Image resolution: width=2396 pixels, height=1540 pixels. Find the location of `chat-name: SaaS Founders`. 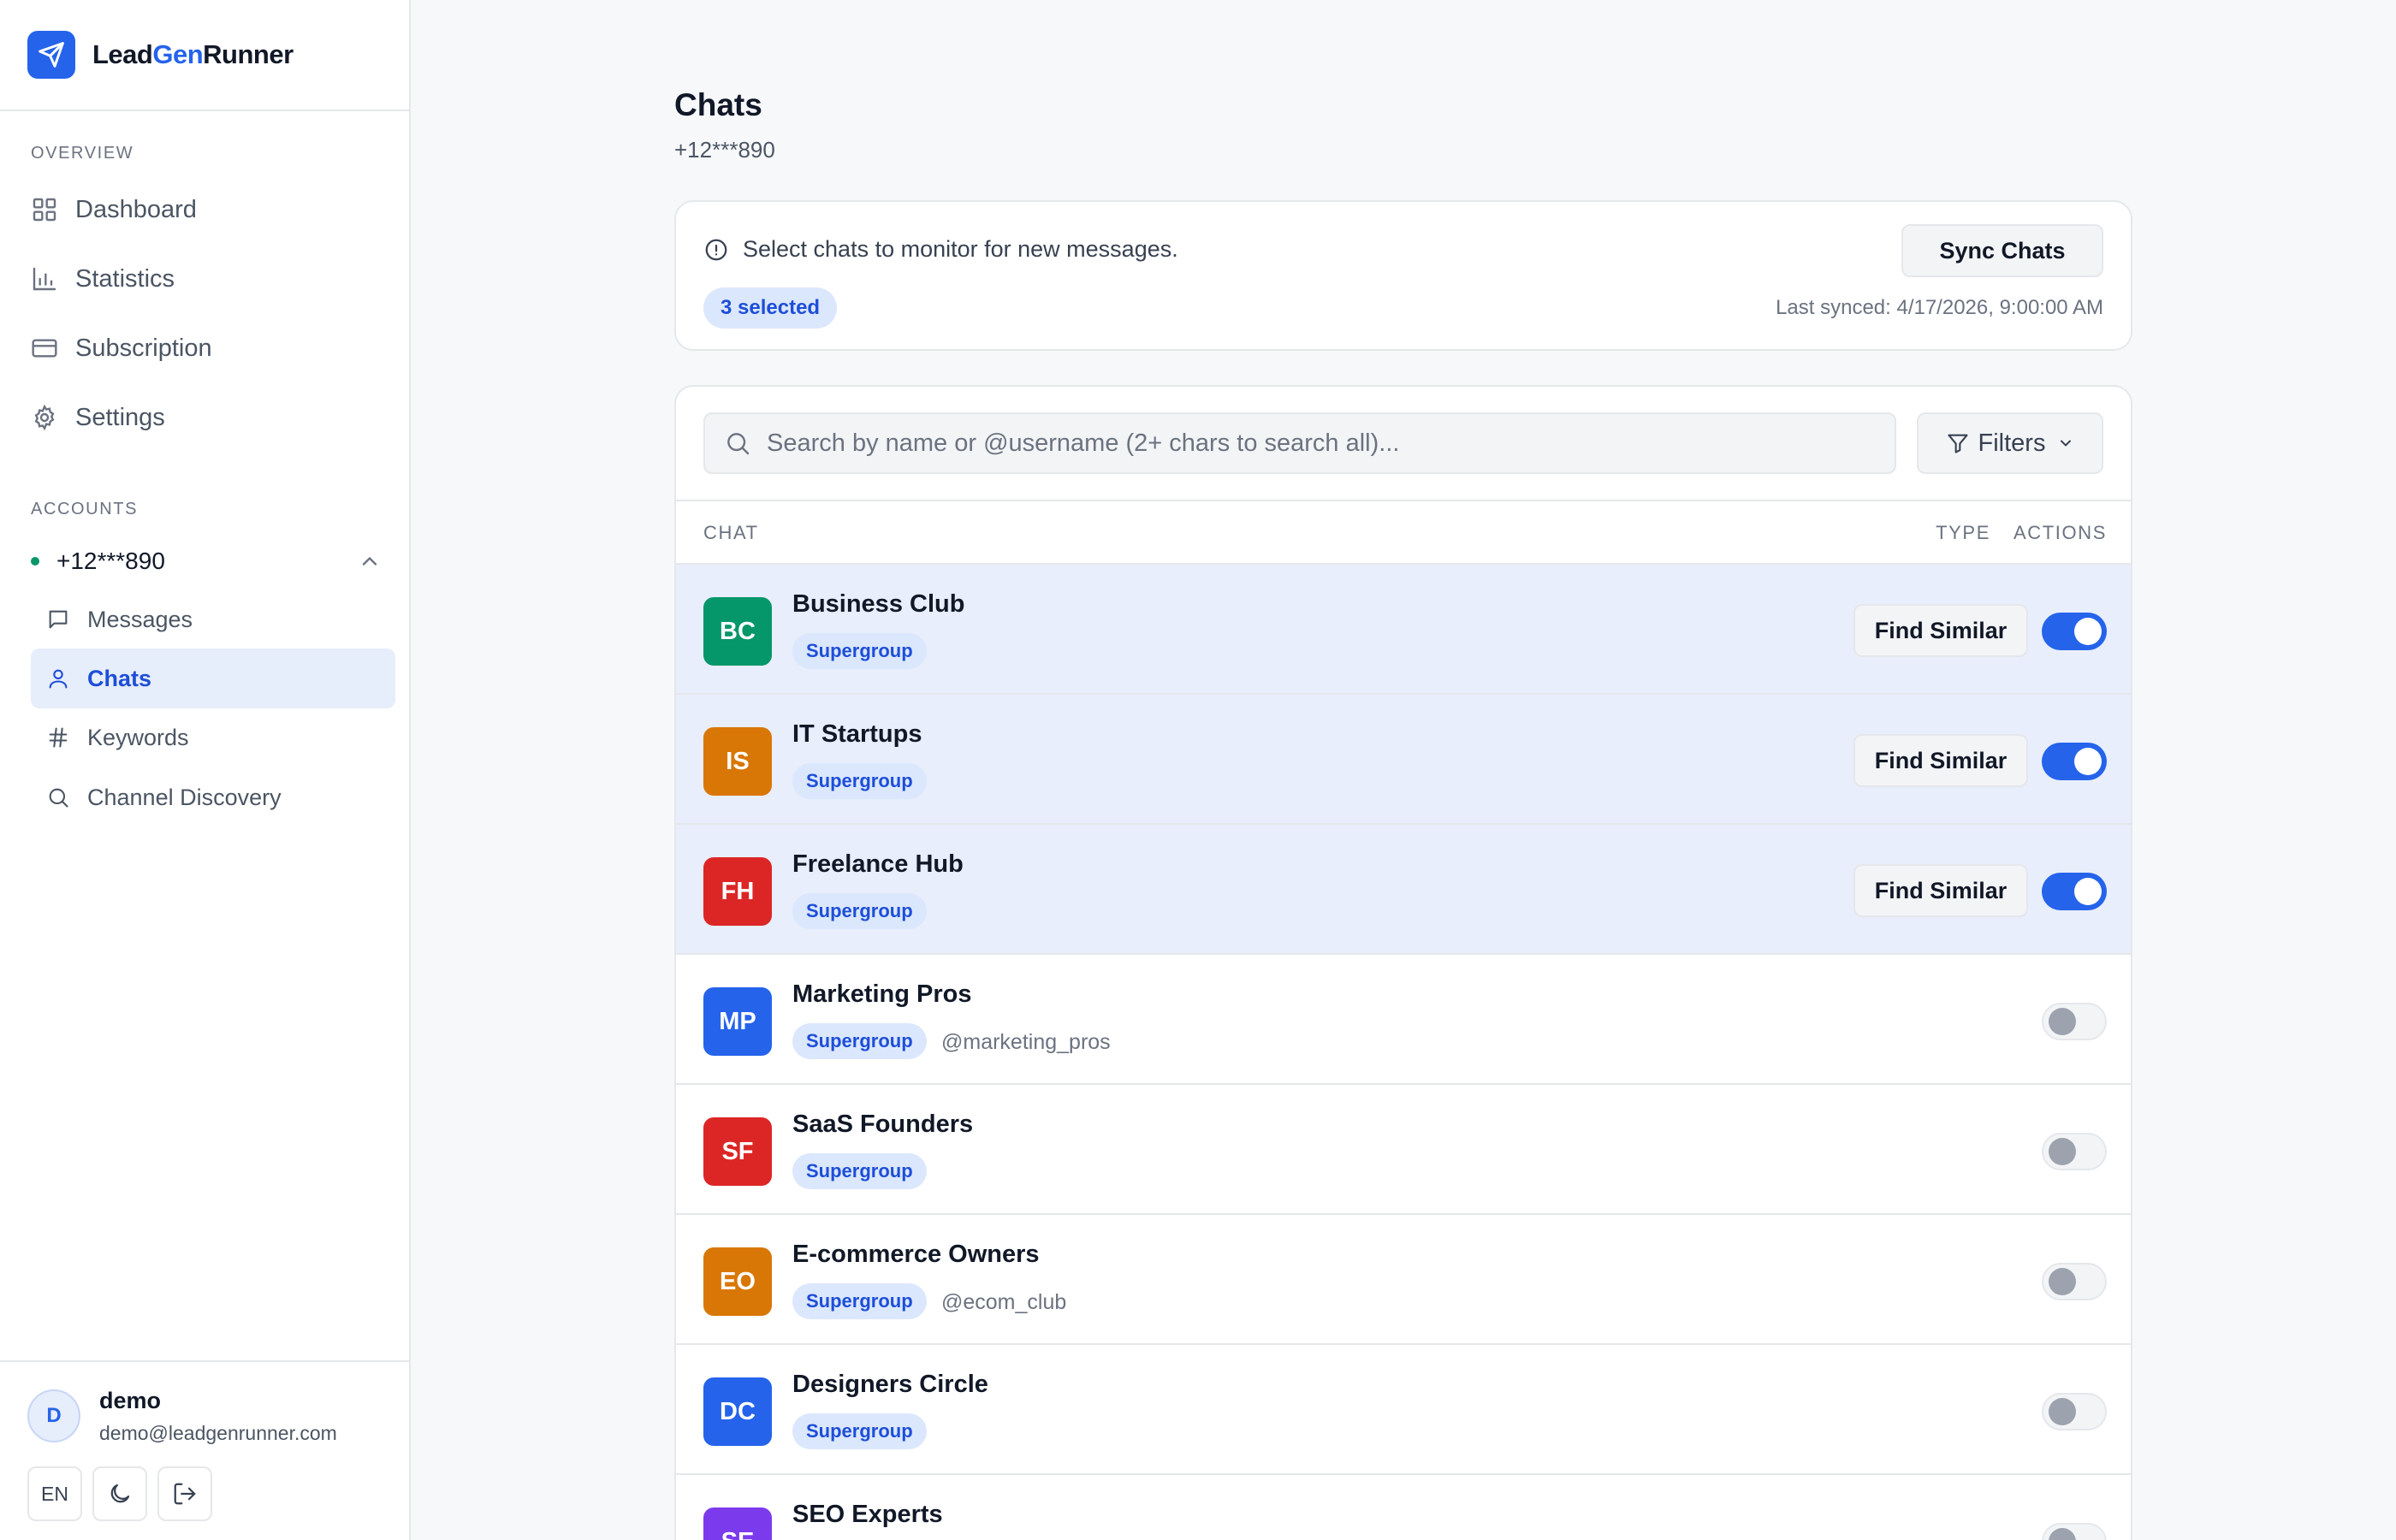

chat-name: SaaS Founders is located at coordinates (883, 1124).